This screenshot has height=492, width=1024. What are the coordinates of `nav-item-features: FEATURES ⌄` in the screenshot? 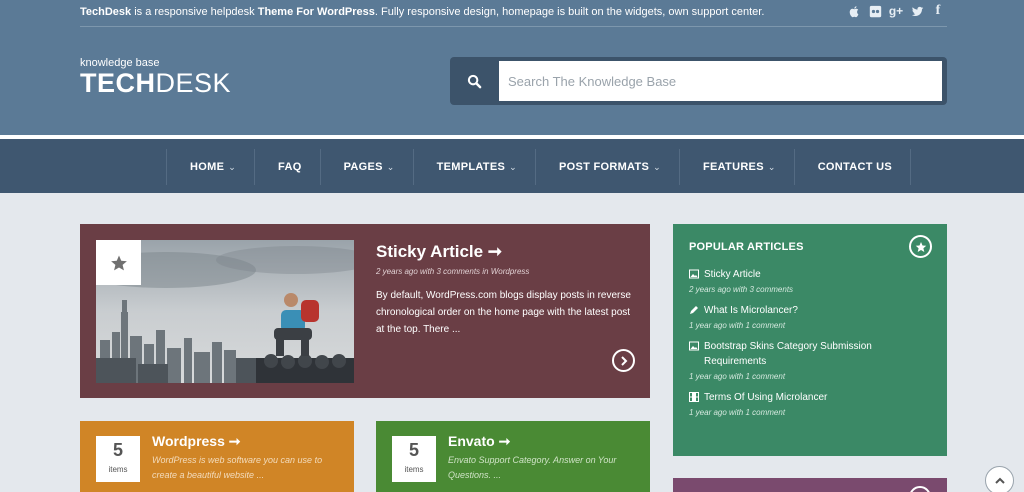 It's located at (737, 167).